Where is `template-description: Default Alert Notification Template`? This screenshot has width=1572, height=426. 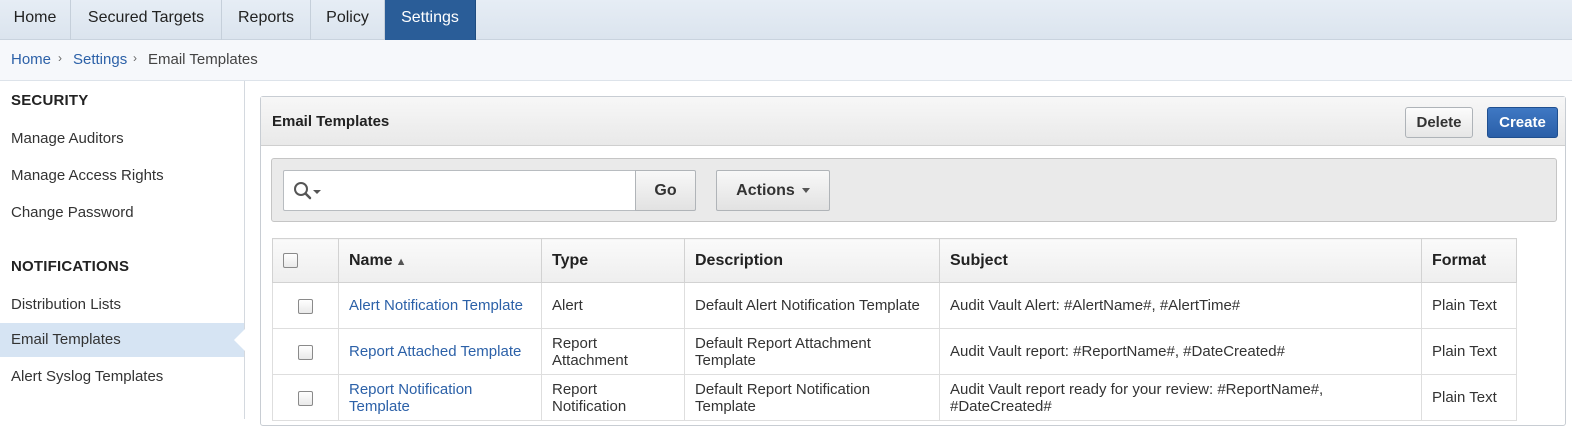 template-description: Default Alert Notification Template is located at coordinates (812, 305).